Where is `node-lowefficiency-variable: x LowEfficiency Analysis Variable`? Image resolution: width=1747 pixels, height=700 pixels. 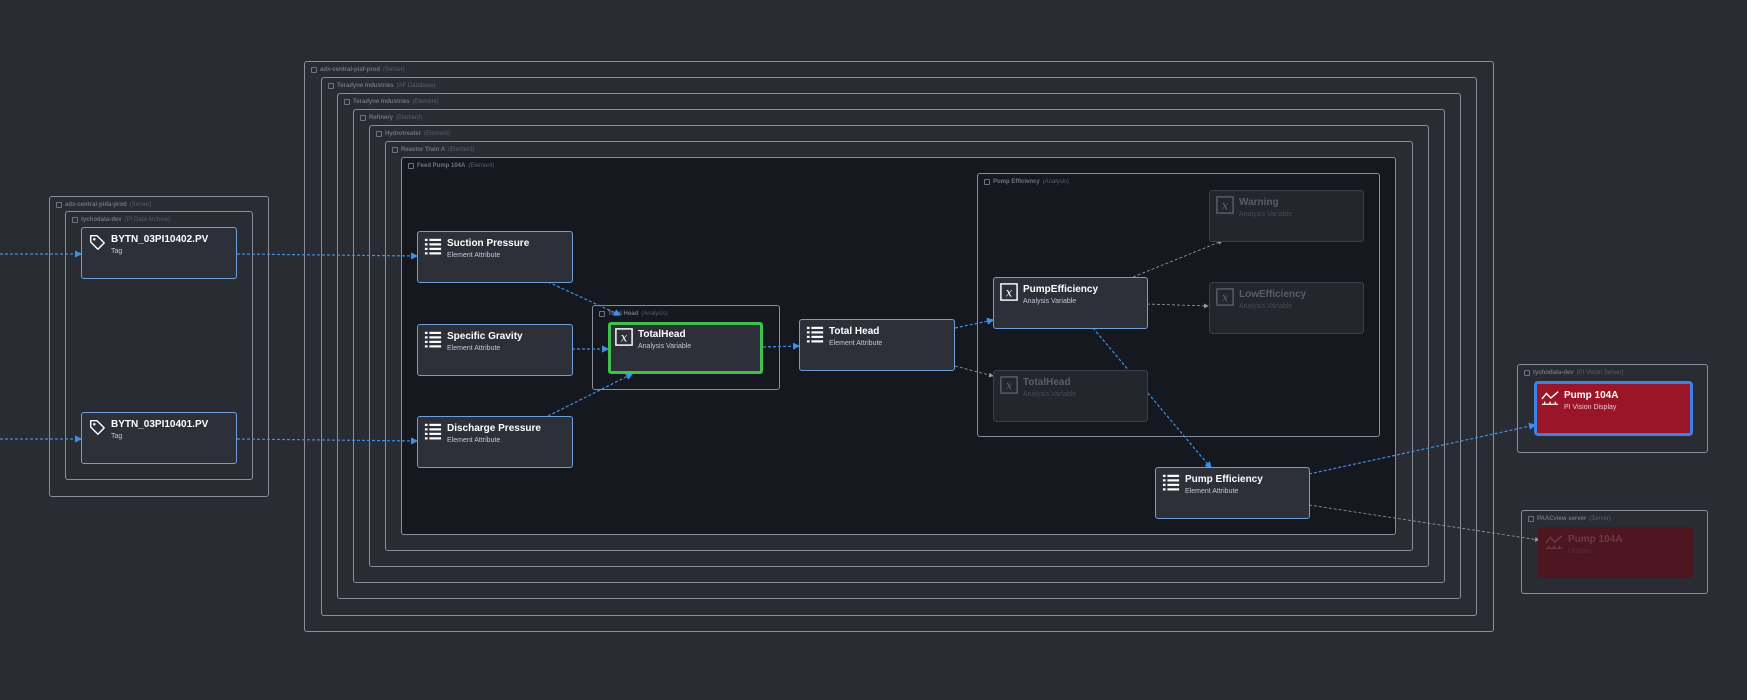
node-lowefficiency-variable: x LowEfficiency Analysis Variable is located at coordinates (1286, 308).